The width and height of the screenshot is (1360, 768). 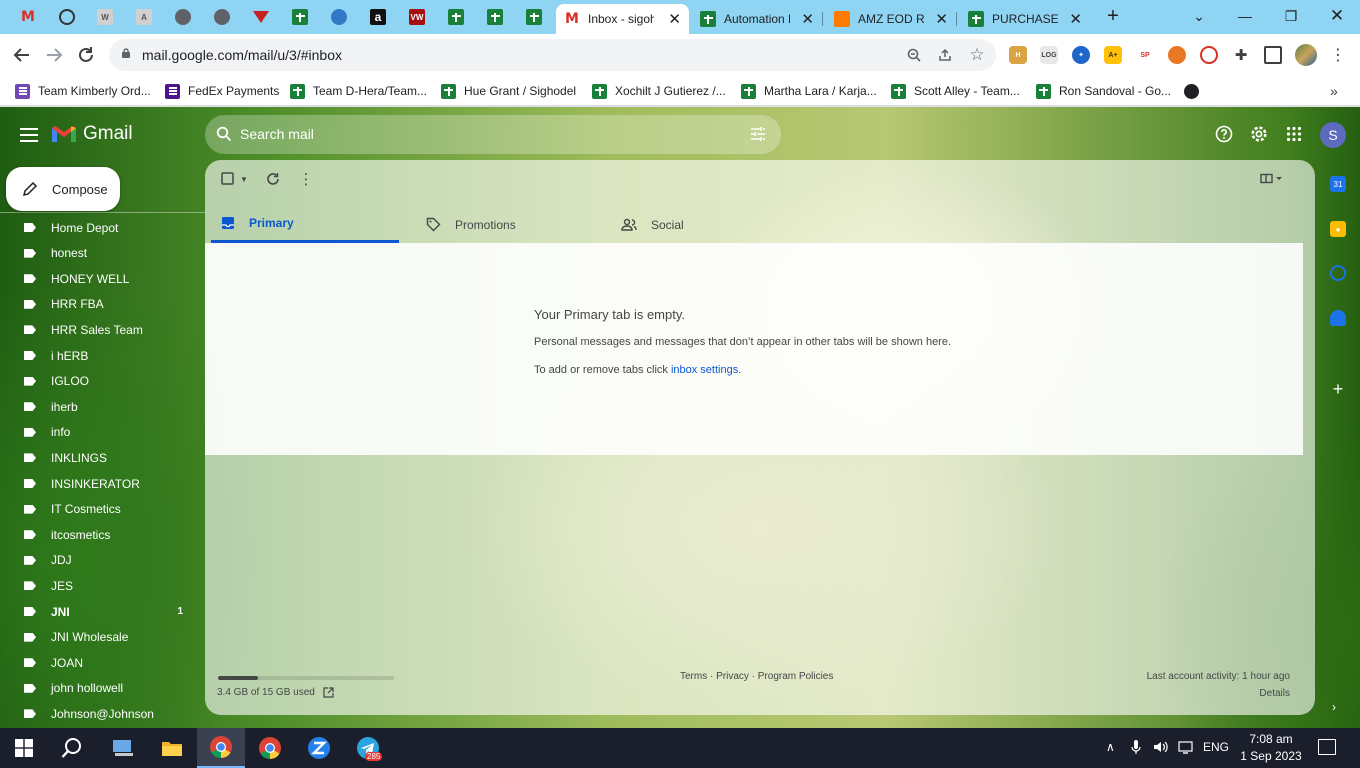 I want to click on address-bar: mail.google.com/mail/u/3/#inbox ☆, so click(x=552, y=55).